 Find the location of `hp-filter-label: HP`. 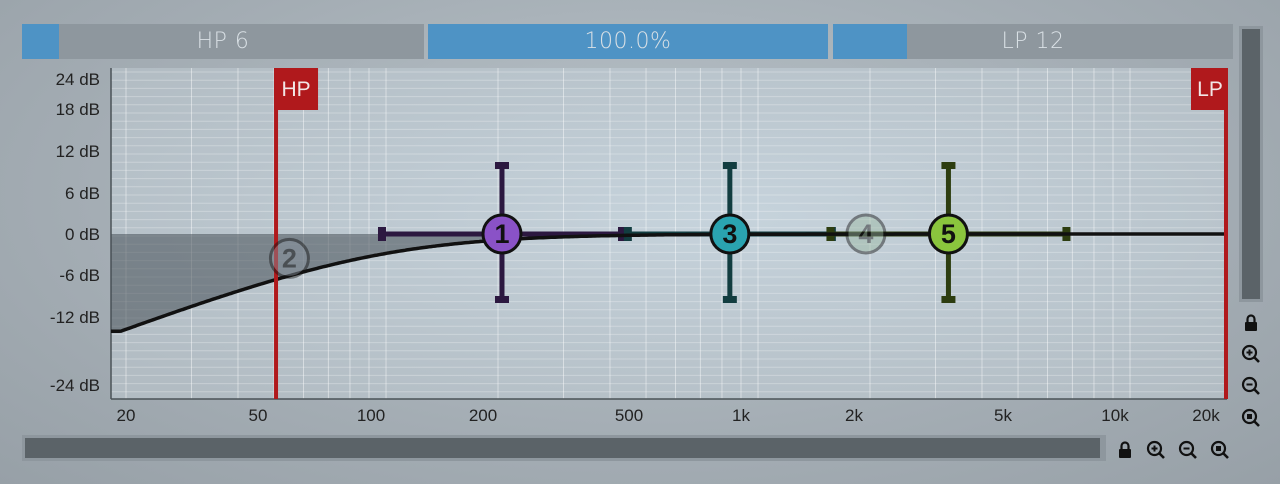

hp-filter-label: HP is located at coordinates (295, 89).